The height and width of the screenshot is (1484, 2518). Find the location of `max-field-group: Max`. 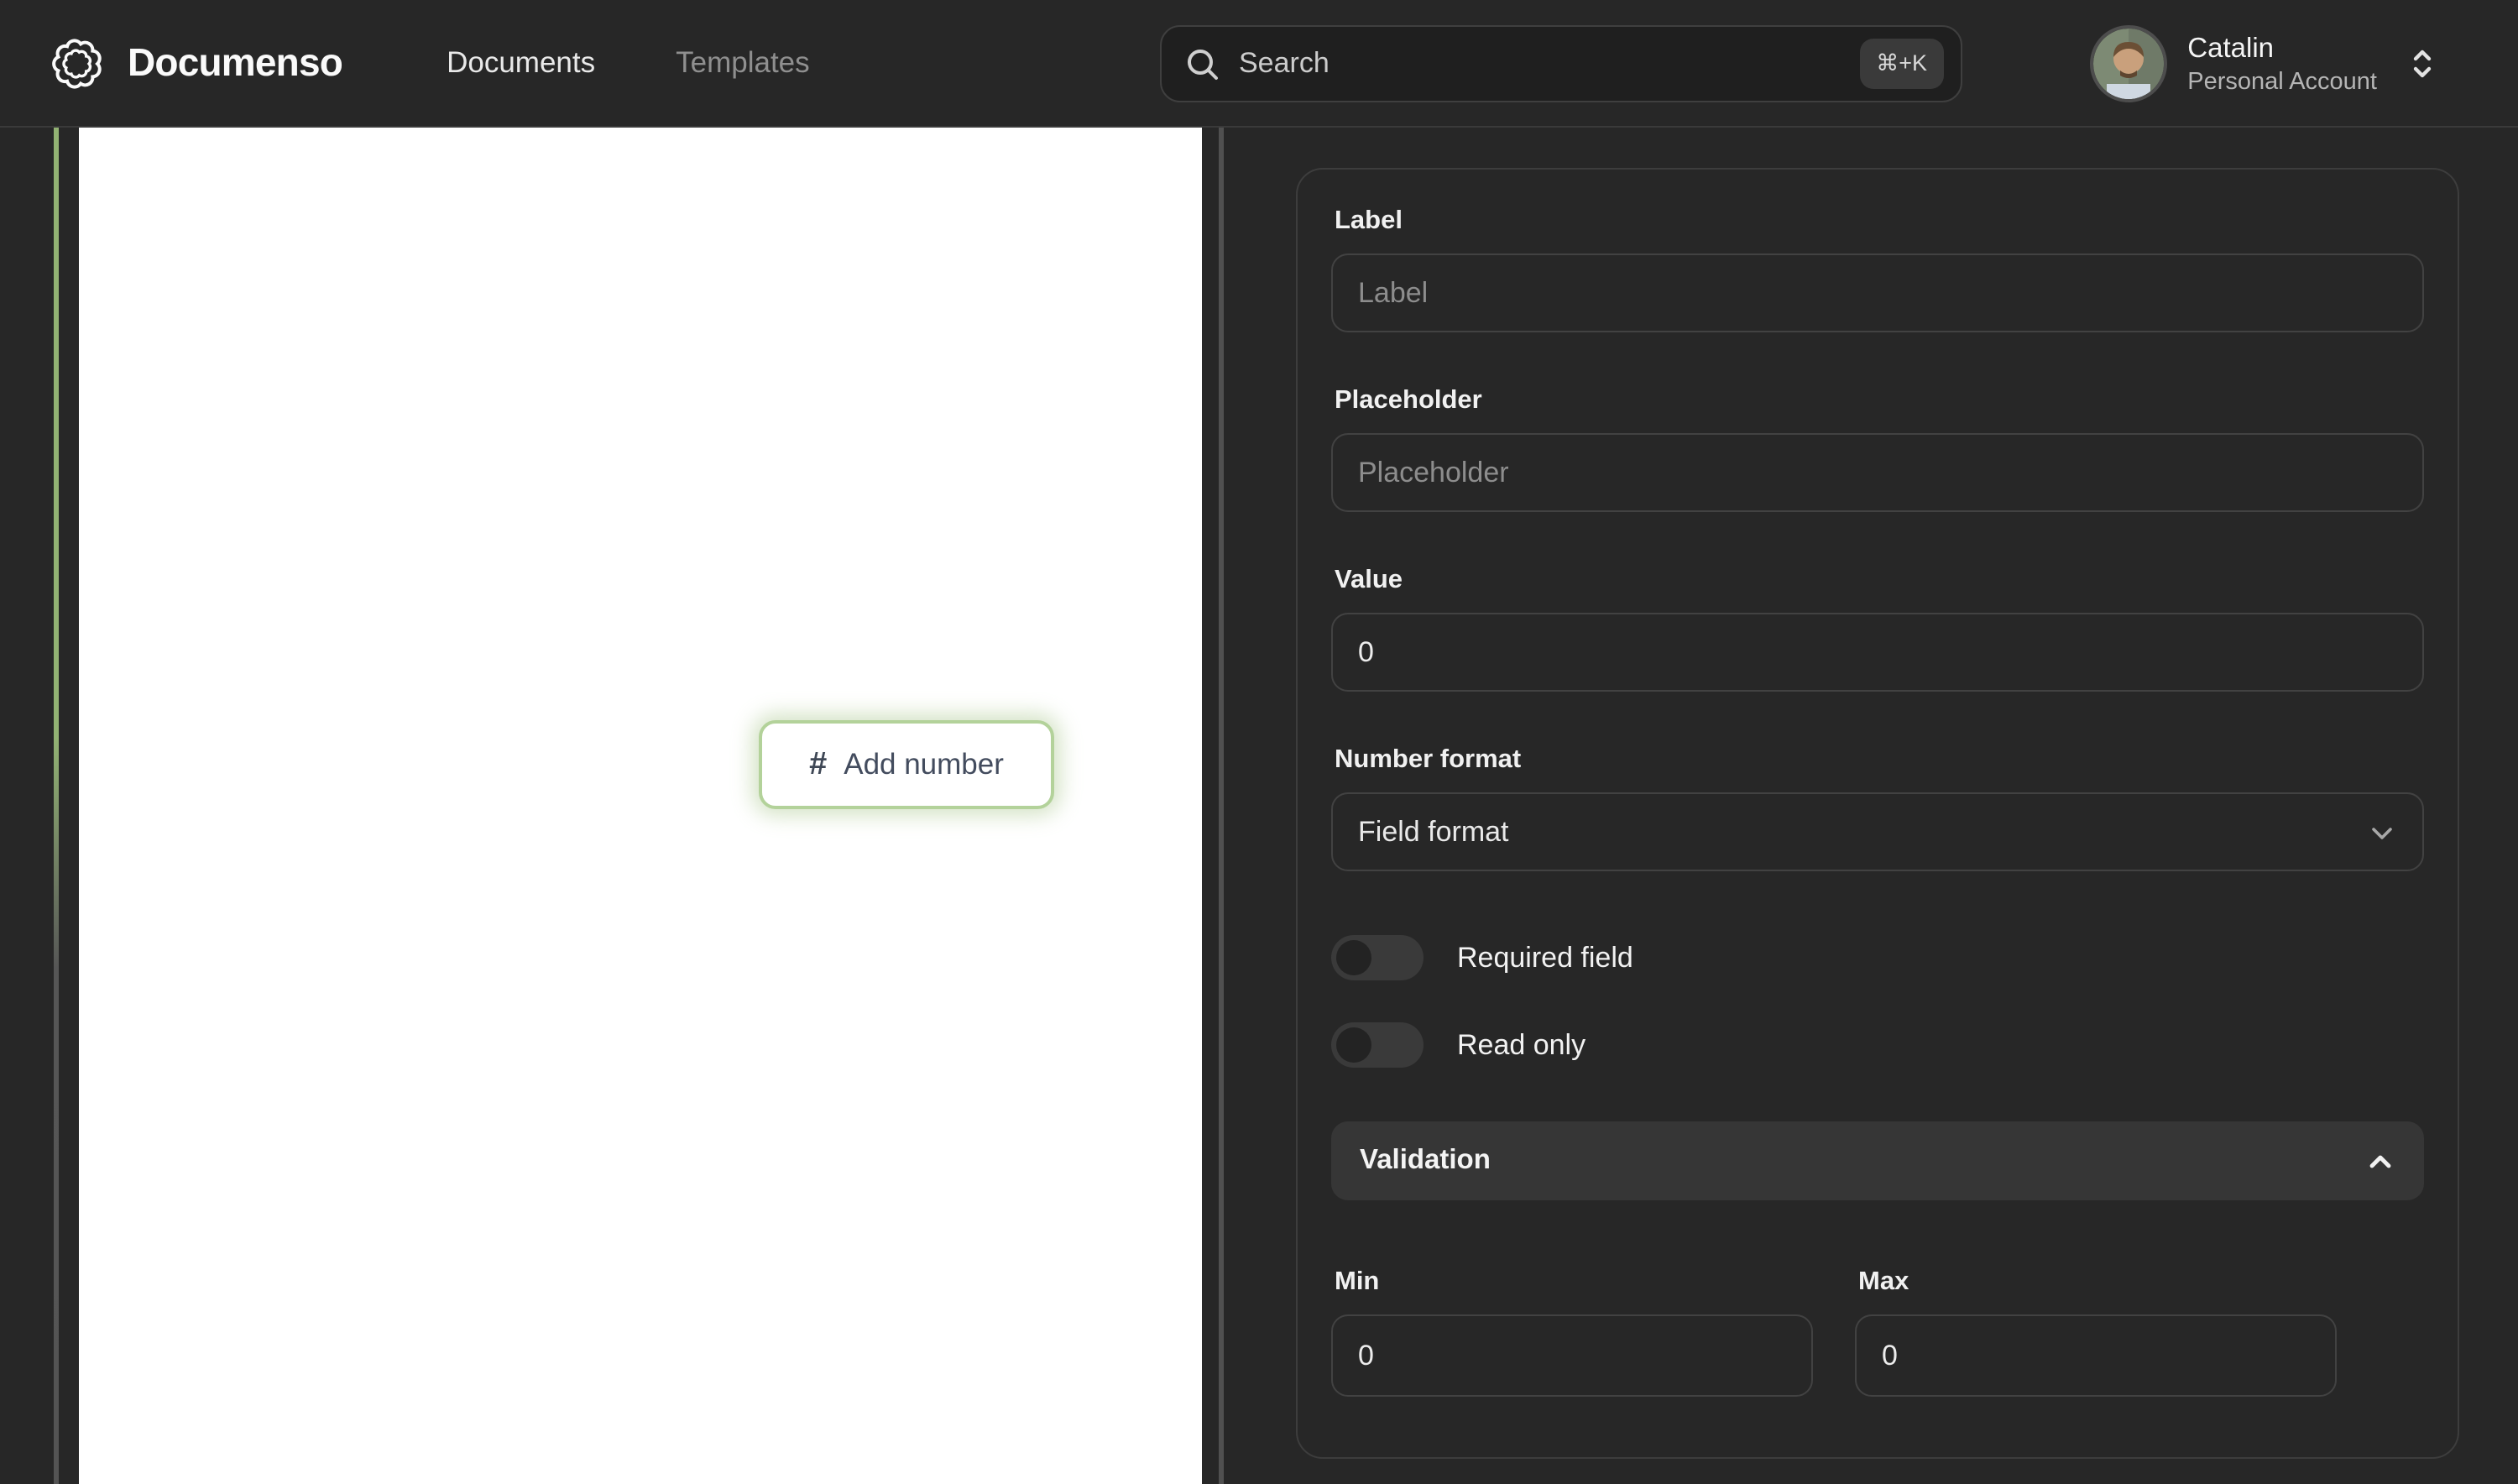

max-field-group: Max is located at coordinates (2096, 1332).